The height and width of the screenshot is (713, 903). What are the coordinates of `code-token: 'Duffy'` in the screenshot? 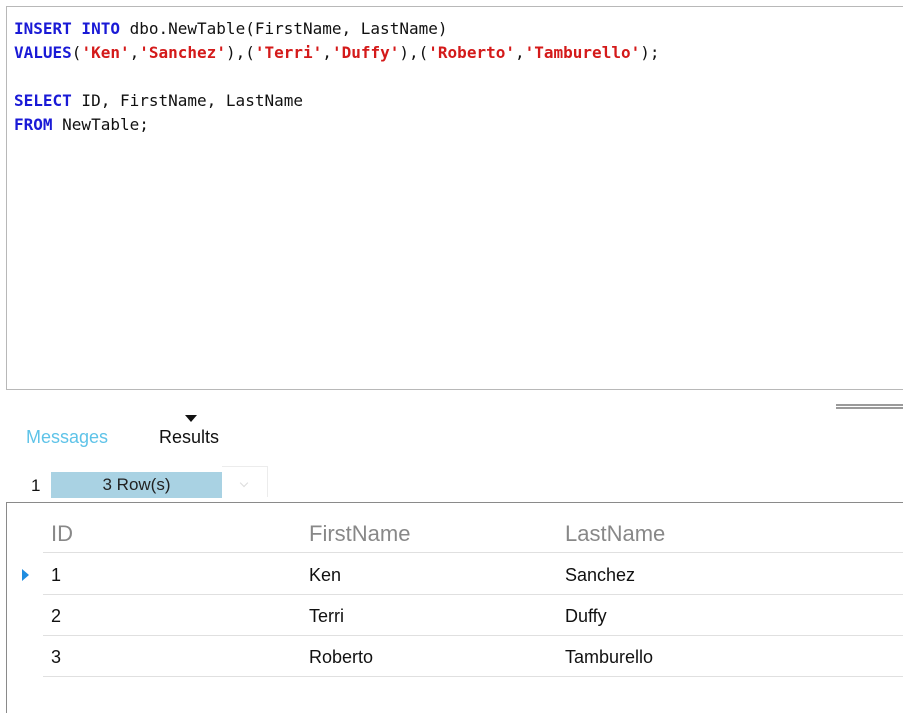 It's located at (365, 52).